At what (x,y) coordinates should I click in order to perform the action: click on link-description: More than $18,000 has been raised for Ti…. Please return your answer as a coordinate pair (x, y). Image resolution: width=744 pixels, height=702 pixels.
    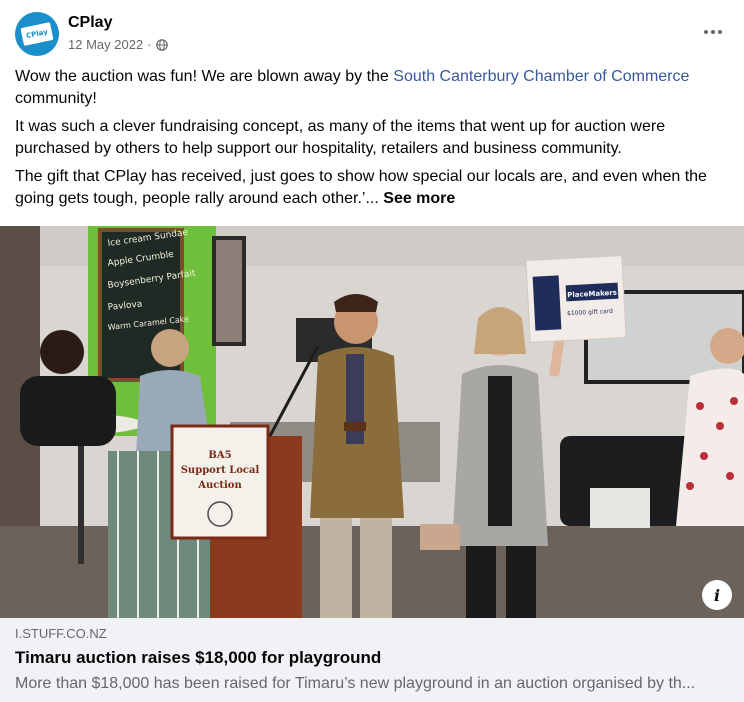
    Looking at the image, I should click on (355, 683).